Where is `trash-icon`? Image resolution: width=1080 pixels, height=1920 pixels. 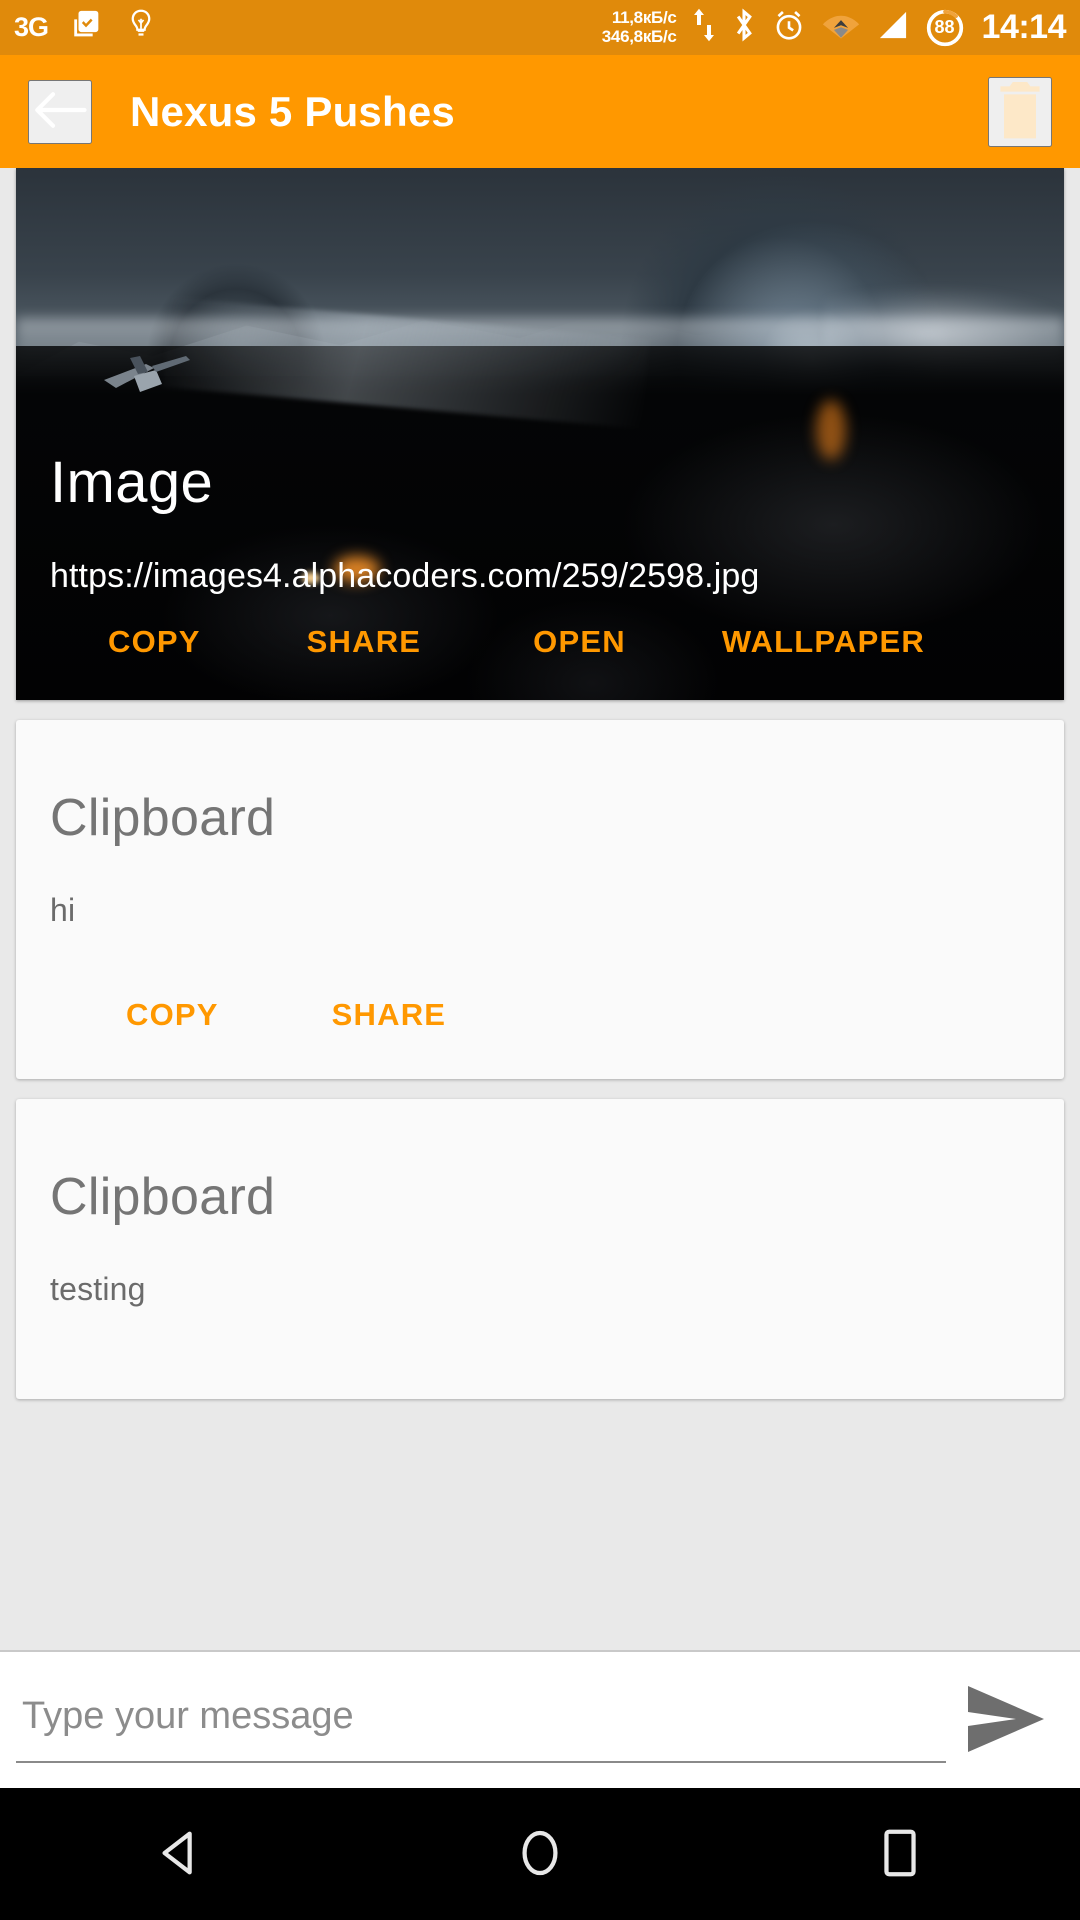 trash-icon is located at coordinates (1020, 111).